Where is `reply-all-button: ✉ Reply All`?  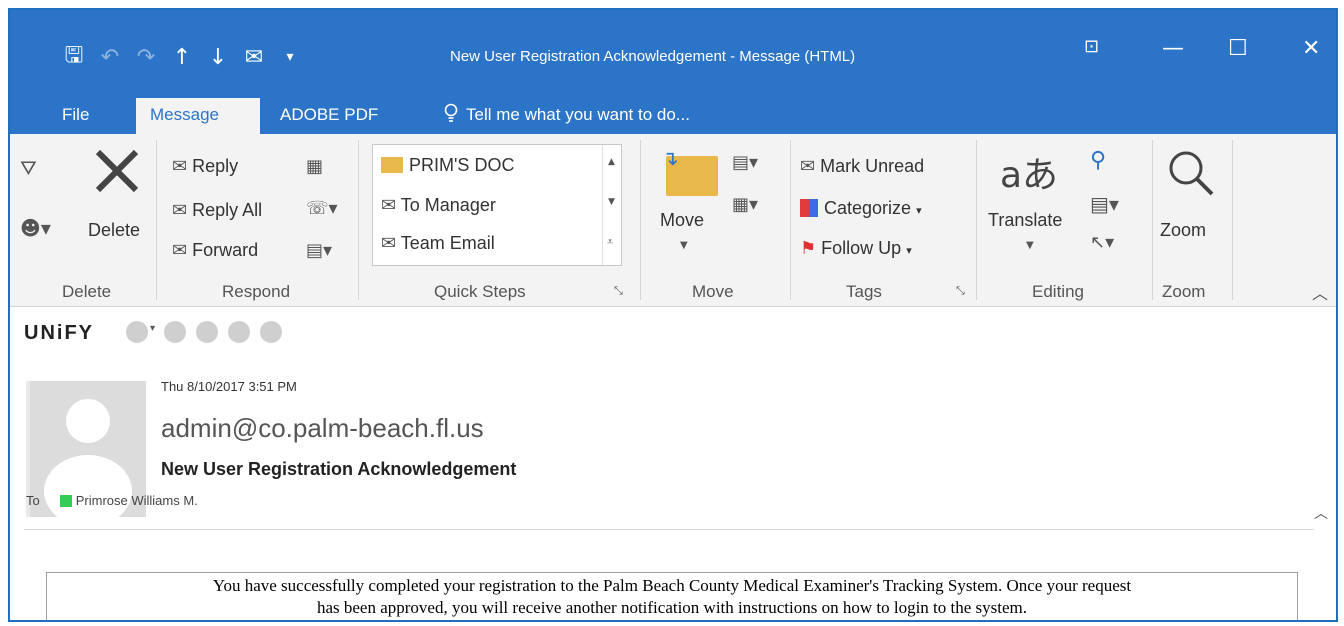
reply-all-button: ✉ Reply All is located at coordinates (217, 210).